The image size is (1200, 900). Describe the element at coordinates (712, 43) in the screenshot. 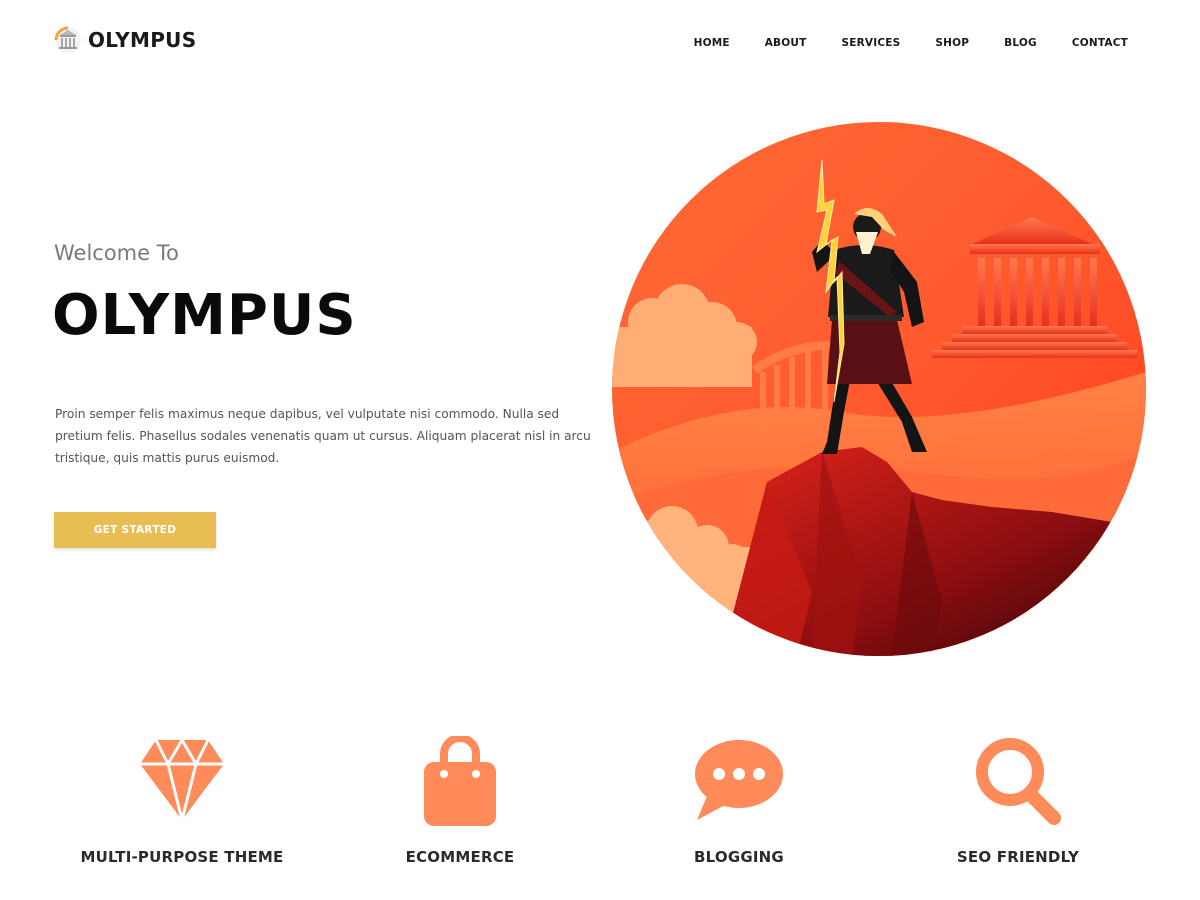

I see `nav-home: HOME` at that location.